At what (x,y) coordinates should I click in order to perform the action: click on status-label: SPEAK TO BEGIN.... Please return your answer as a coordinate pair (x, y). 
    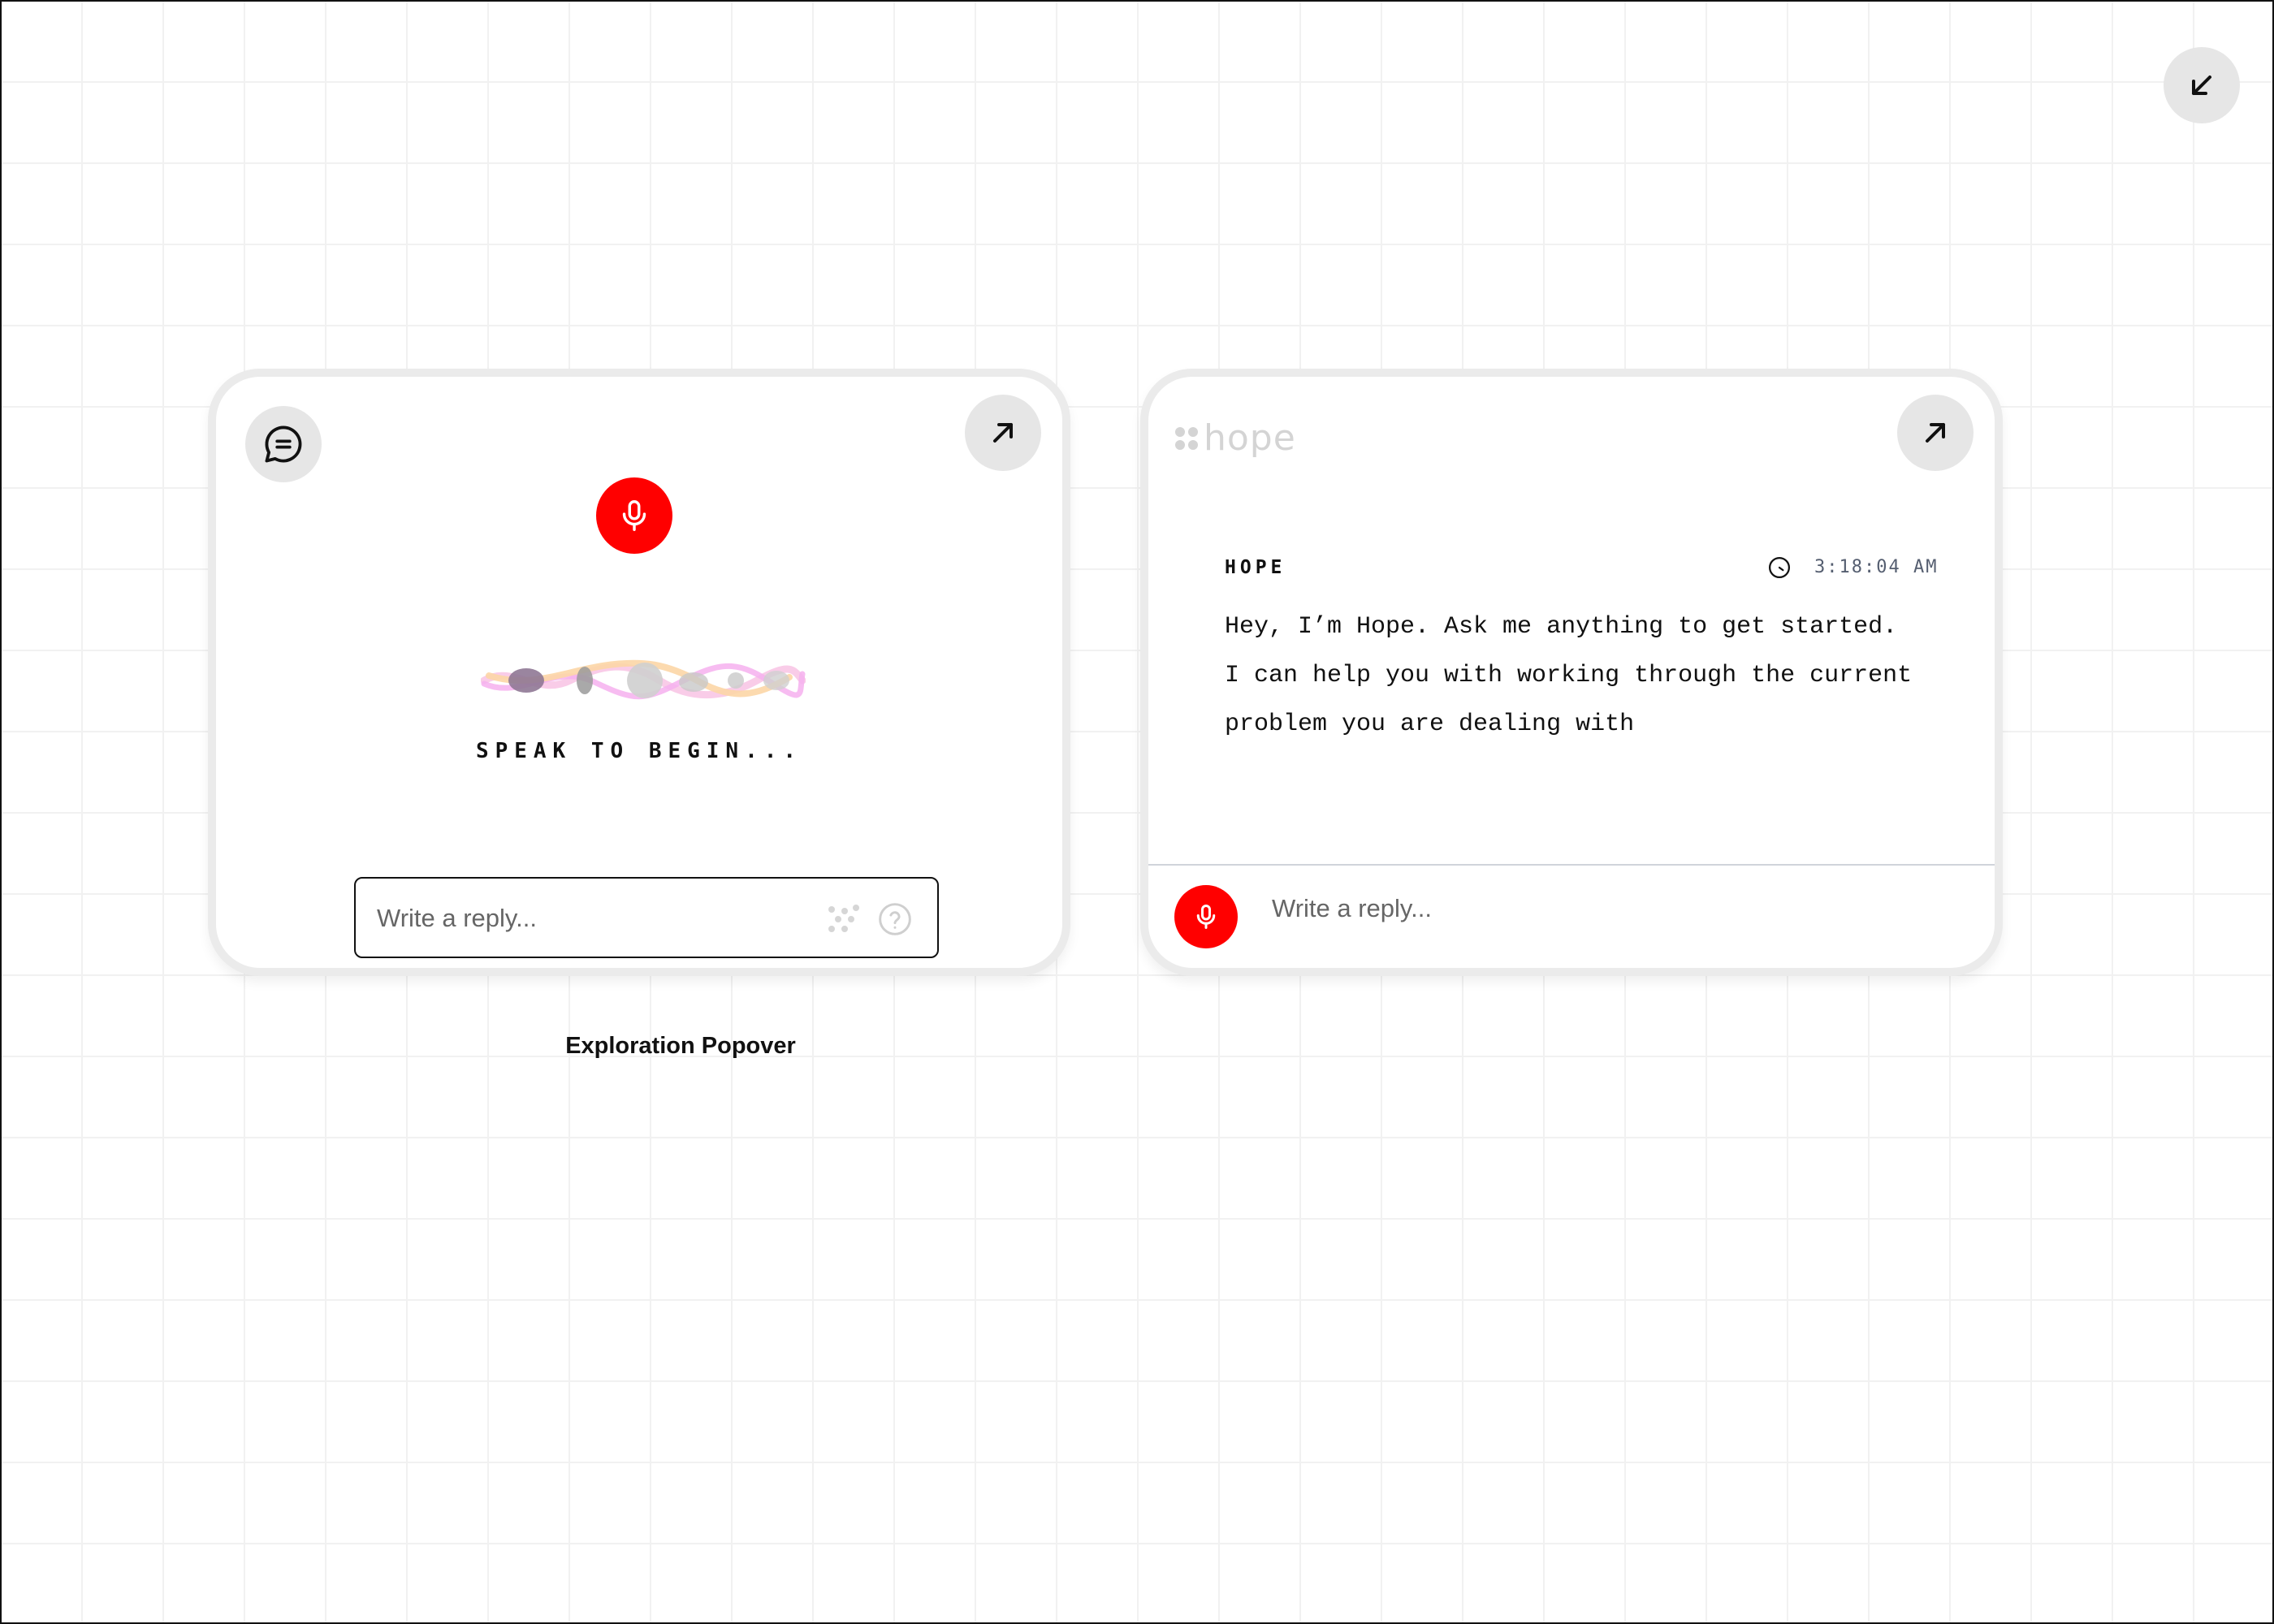
    Looking at the image, I should click on (639, 751).